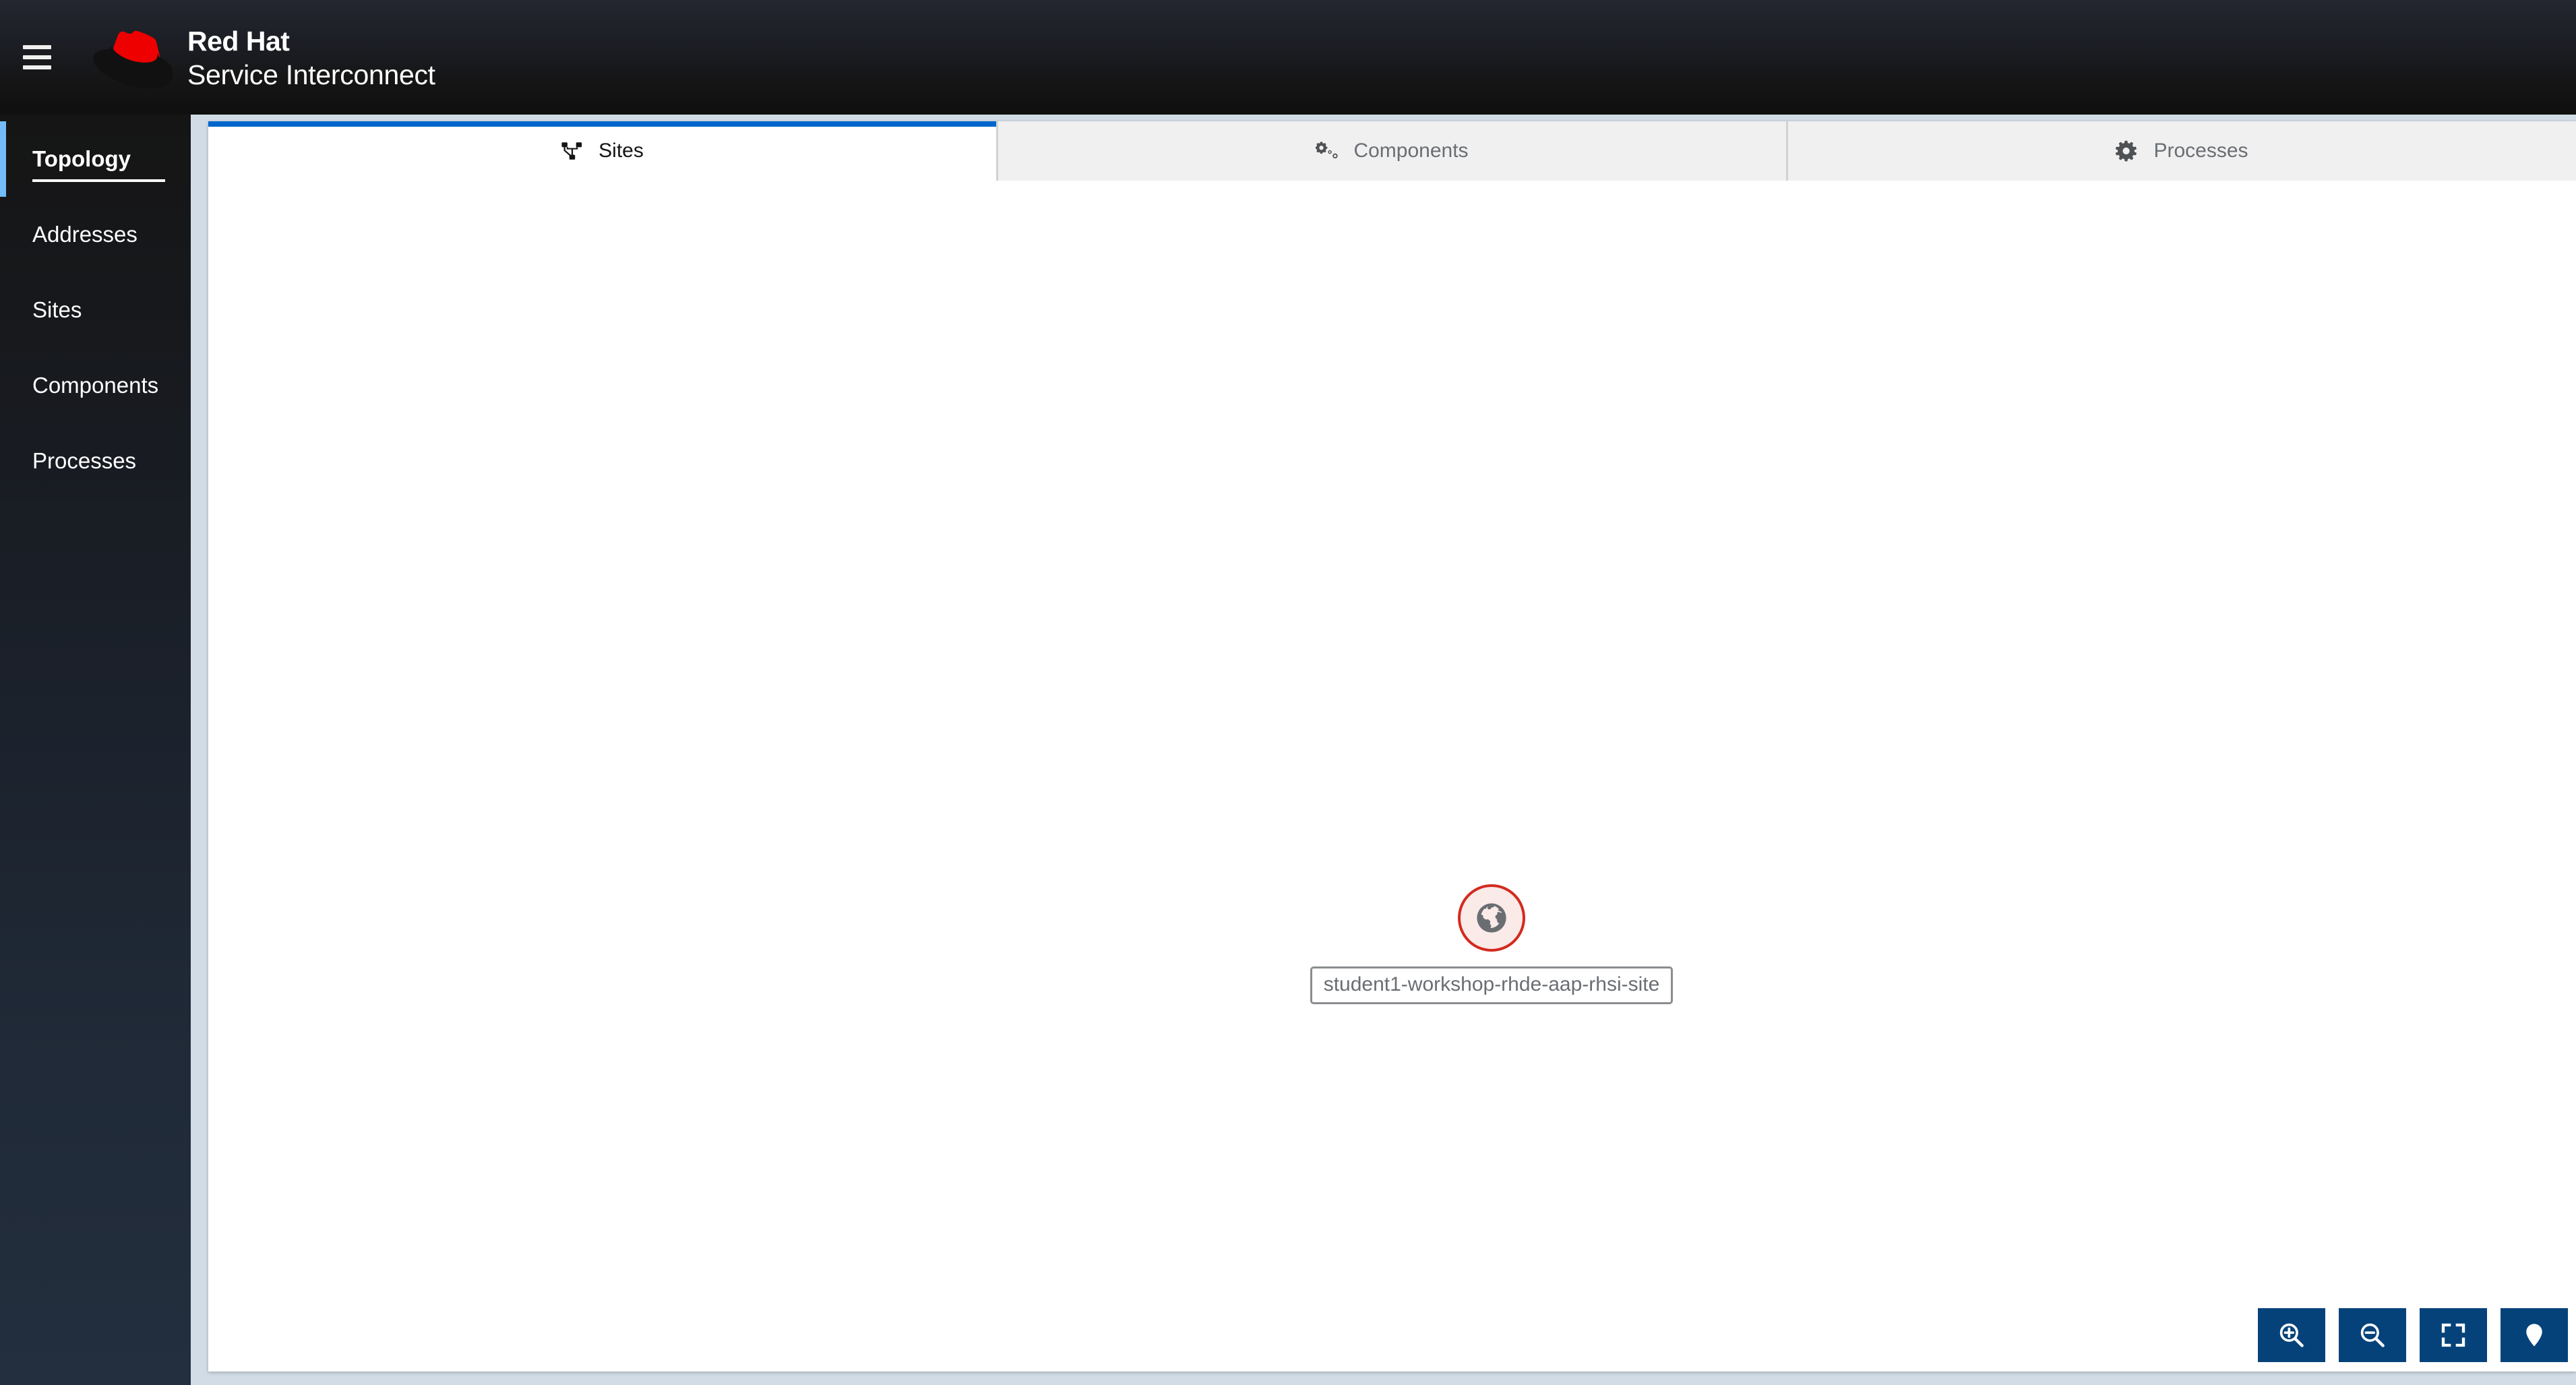 The image size is (2576, 1385). I want to click on topology-node-site: student1-workshop-rhde-aap-rhsi-site, so click(1492, 944).